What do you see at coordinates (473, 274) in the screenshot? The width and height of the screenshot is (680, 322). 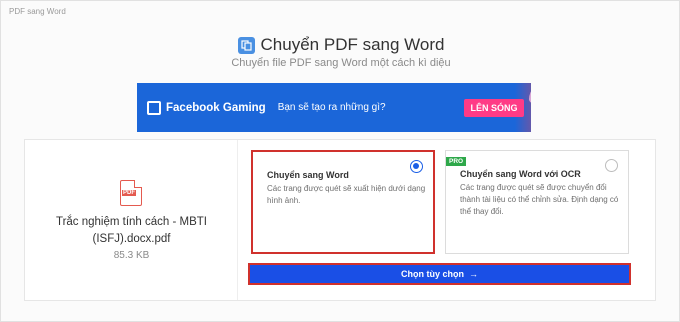 I see `arrow-right-icon: →` at bounding box center [473, 274].